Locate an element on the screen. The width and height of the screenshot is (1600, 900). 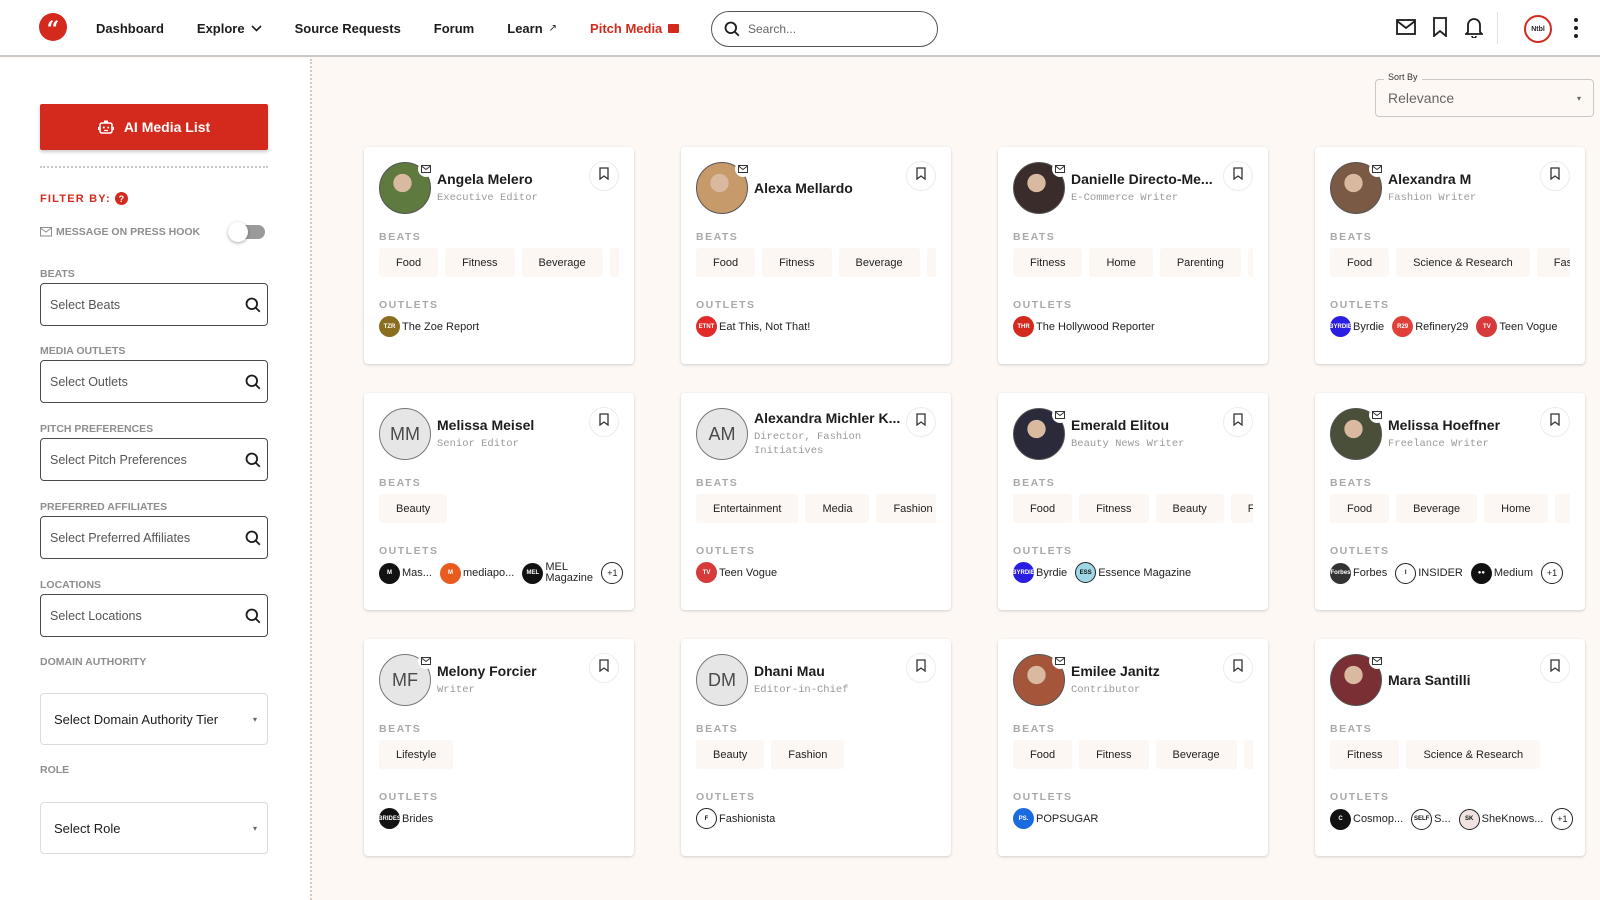
media-outlets-filter is located at coordinates (154, 381).